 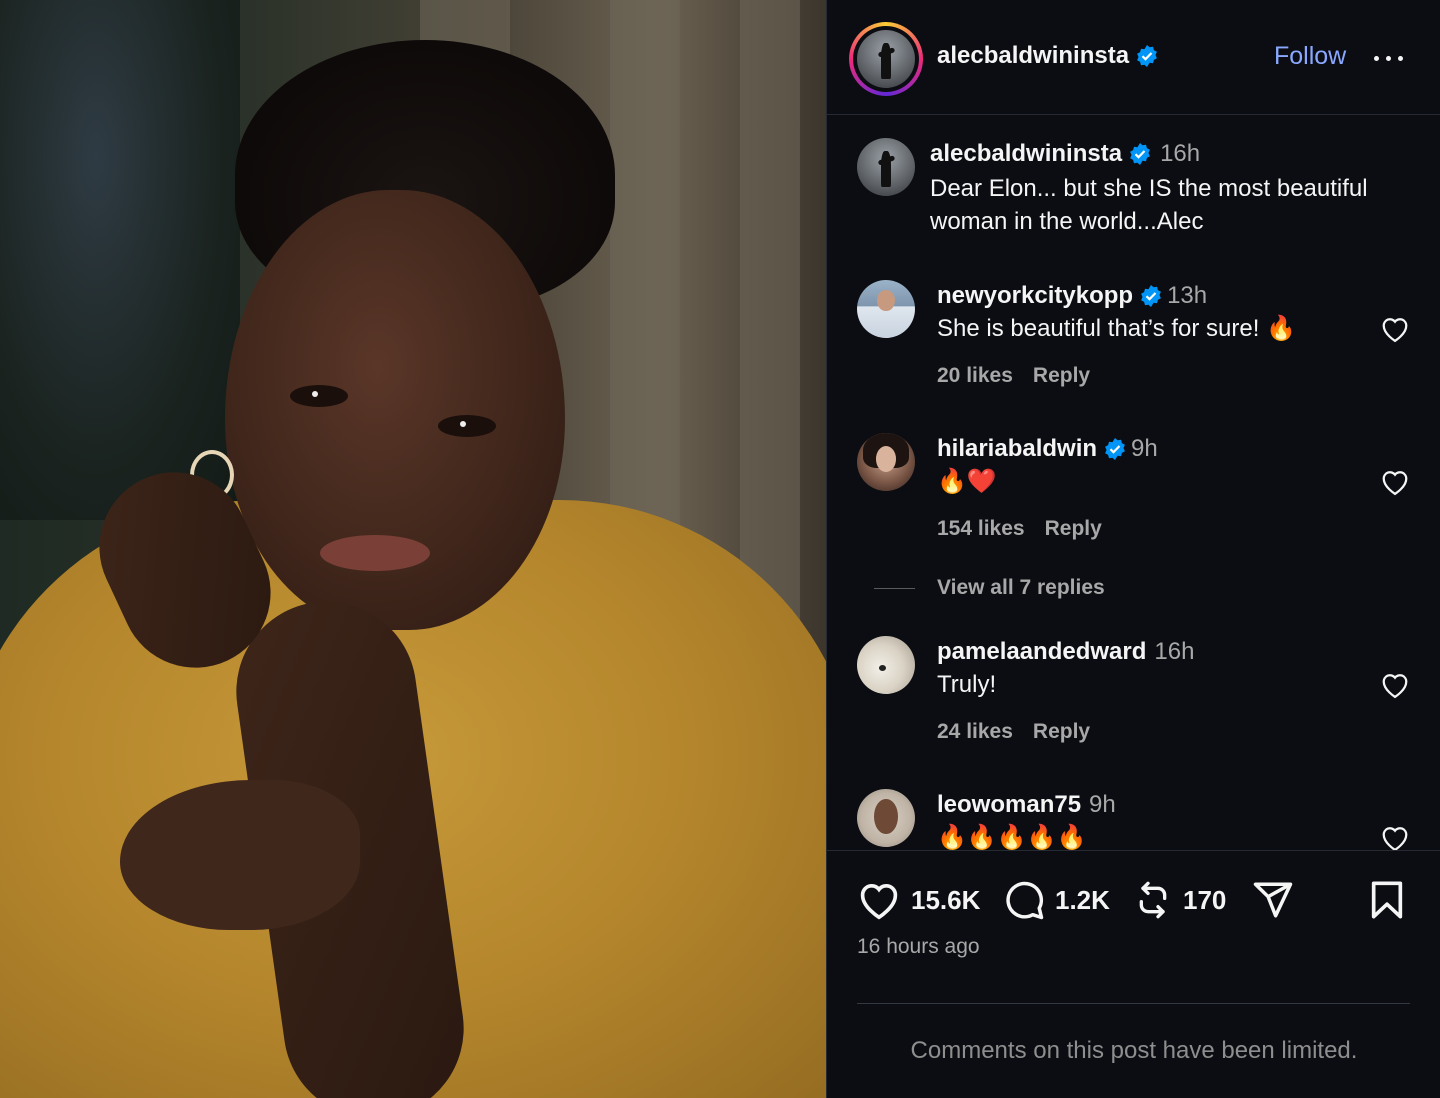 What do you see at coordinates (967, 481) in the screenshot?
I see `comment-text: 🔥❤️` at bounding box center [967, 481].